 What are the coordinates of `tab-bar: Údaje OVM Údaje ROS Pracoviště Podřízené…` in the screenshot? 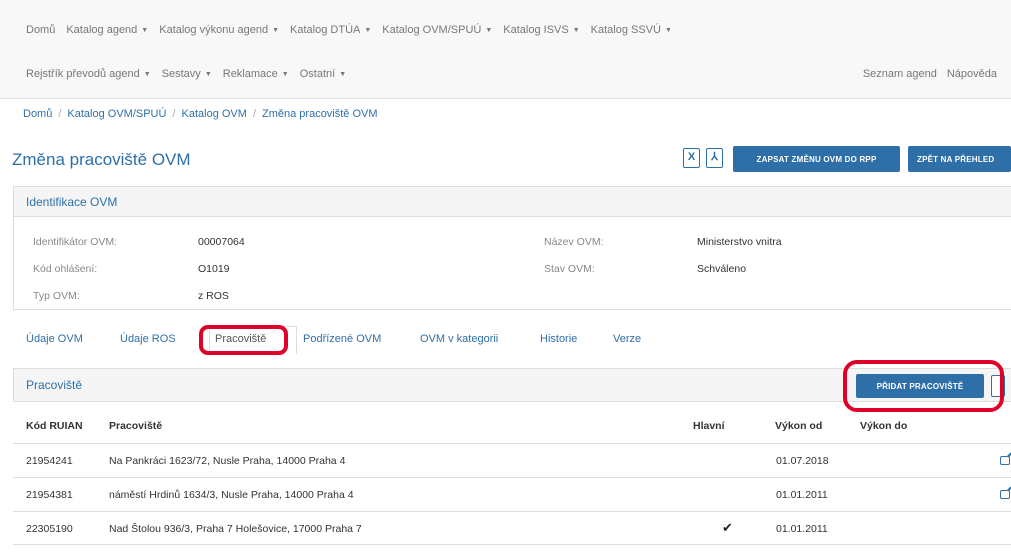 It's located at (512, 340).